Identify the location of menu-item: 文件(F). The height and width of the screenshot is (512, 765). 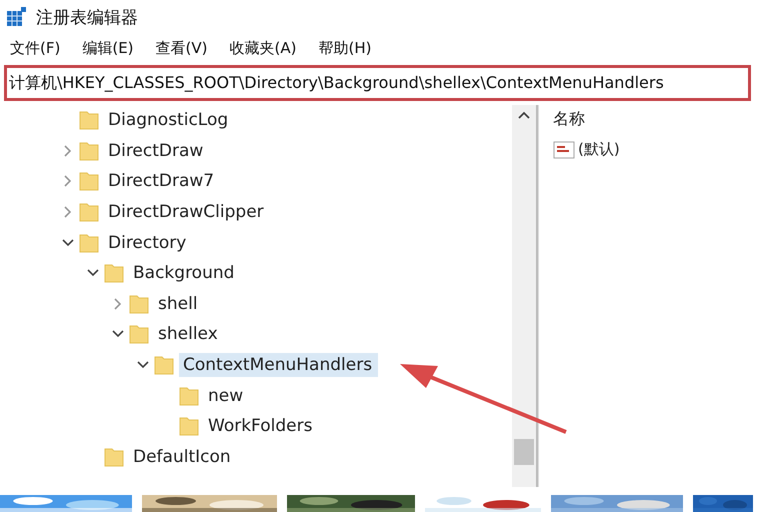
(35, 48).